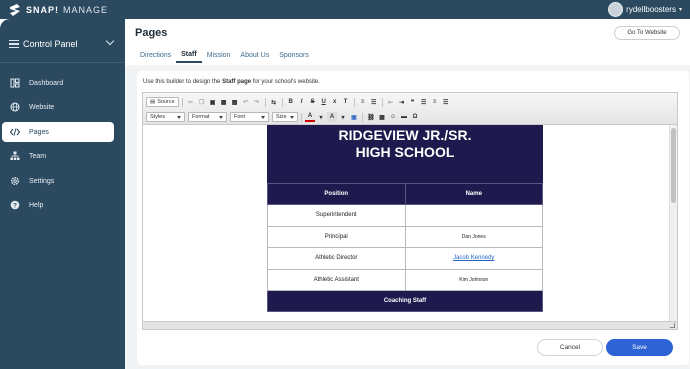 The image size is (690, 369). I want to click on editor-scrollbar, so click(673, 223).